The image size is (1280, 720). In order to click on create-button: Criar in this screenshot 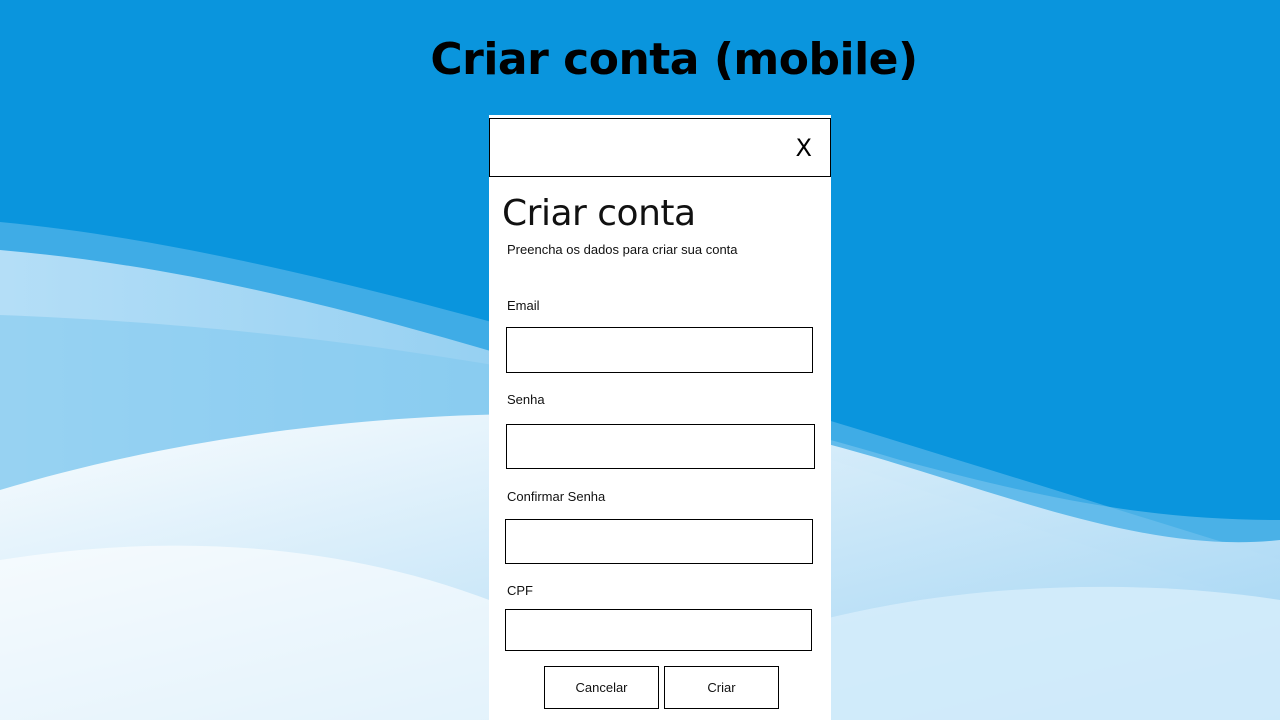, I will do `click(721, 687)`.